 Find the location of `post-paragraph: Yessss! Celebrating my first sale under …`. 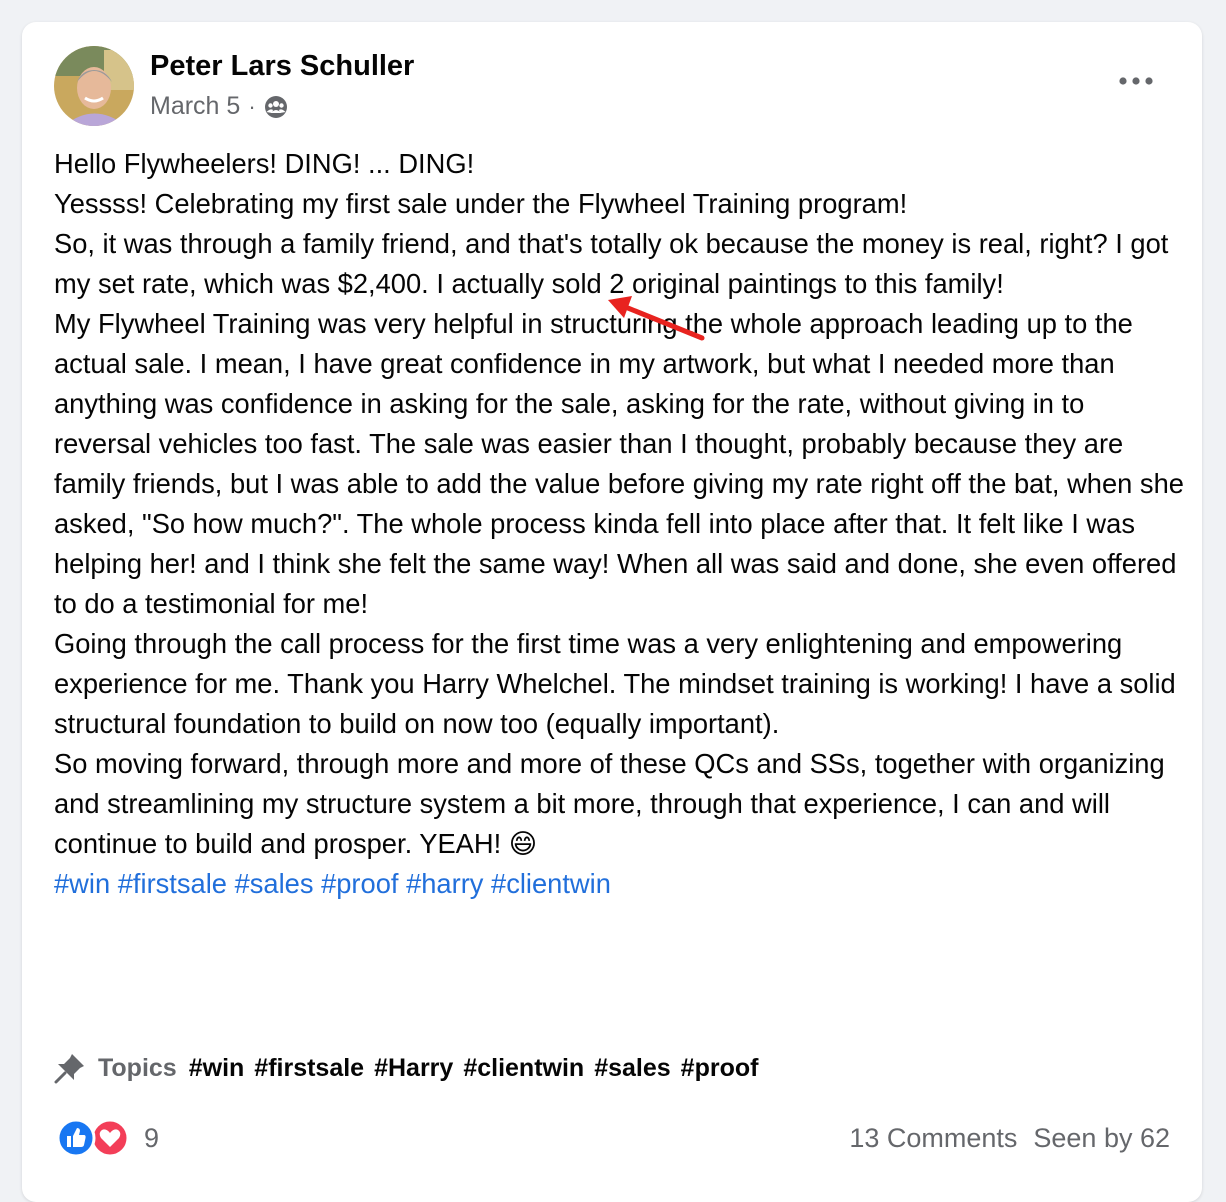

post-paragraph: Yessss! Celebrating my first sale under … is located at coordinates (481, 203).